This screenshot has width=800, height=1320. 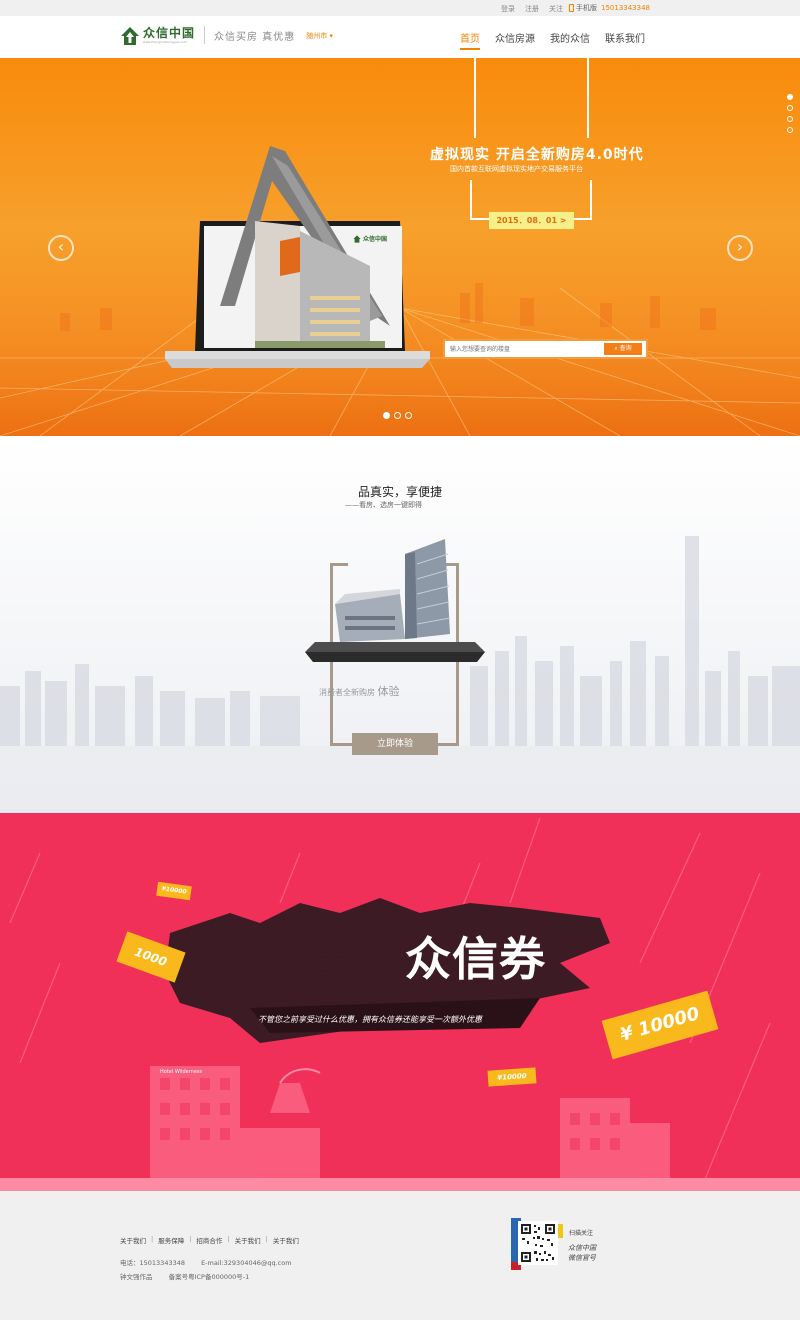 I want to click on account-links: 登录 注册 关注, so click(x=532, y=9).